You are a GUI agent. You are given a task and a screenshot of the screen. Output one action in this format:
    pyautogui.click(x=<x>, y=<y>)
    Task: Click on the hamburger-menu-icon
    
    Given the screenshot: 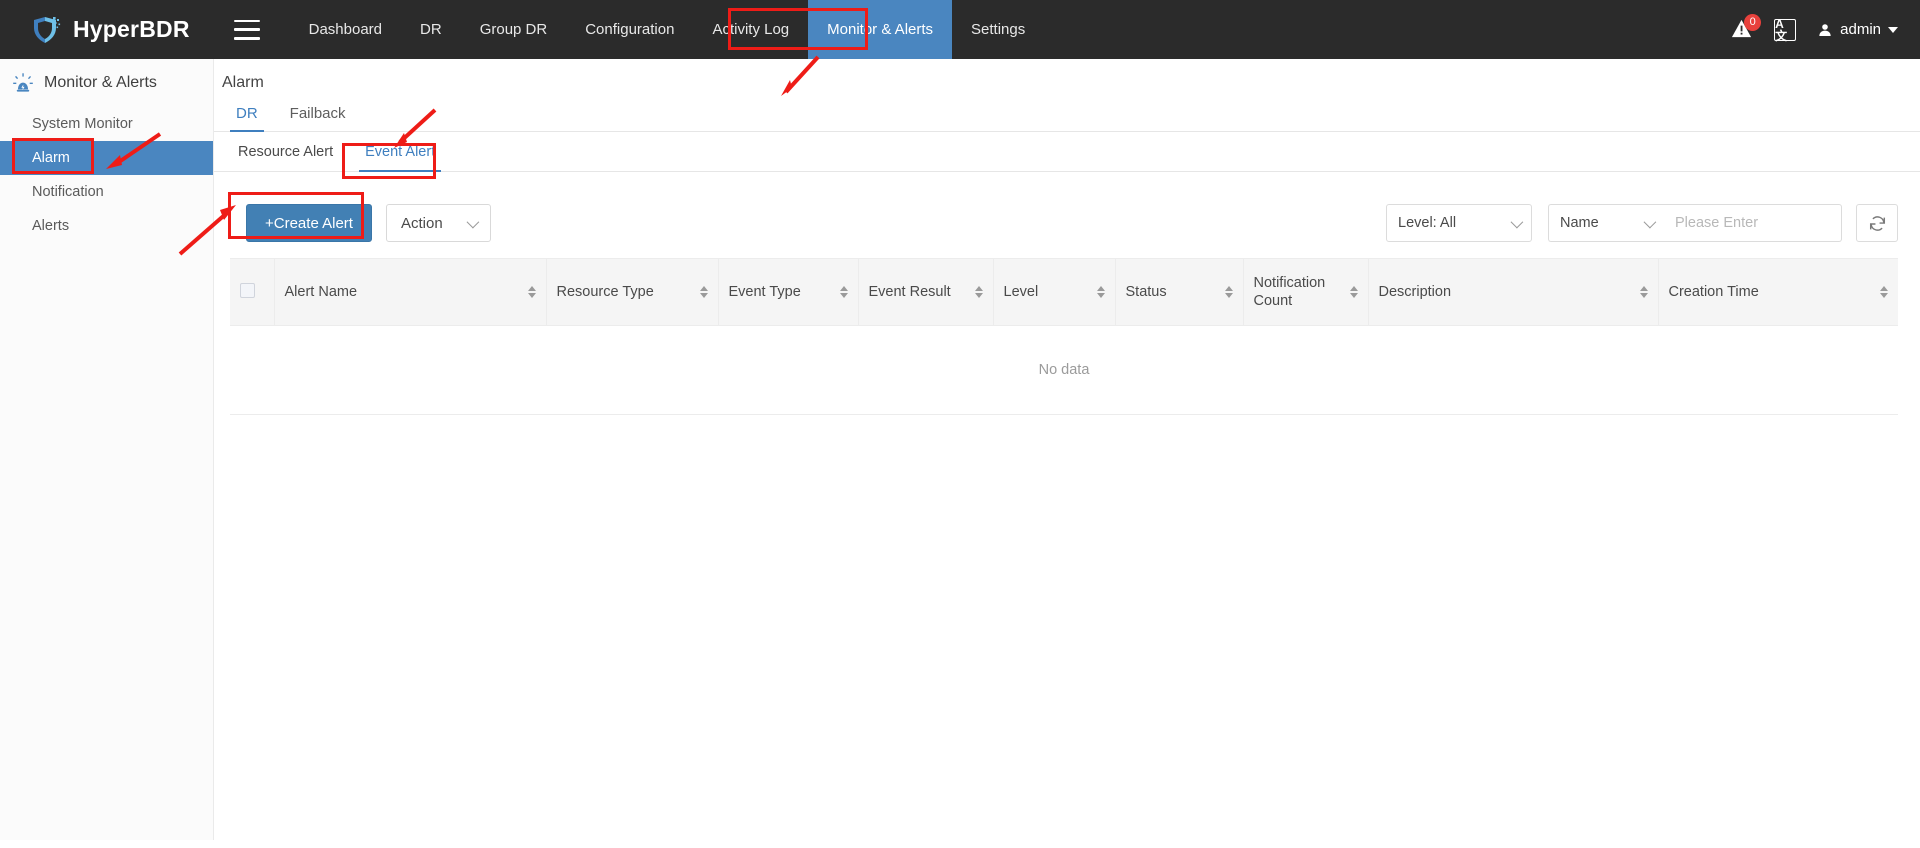 What is the action you would take?
    pyautogui.click(x=246, y=29)
    